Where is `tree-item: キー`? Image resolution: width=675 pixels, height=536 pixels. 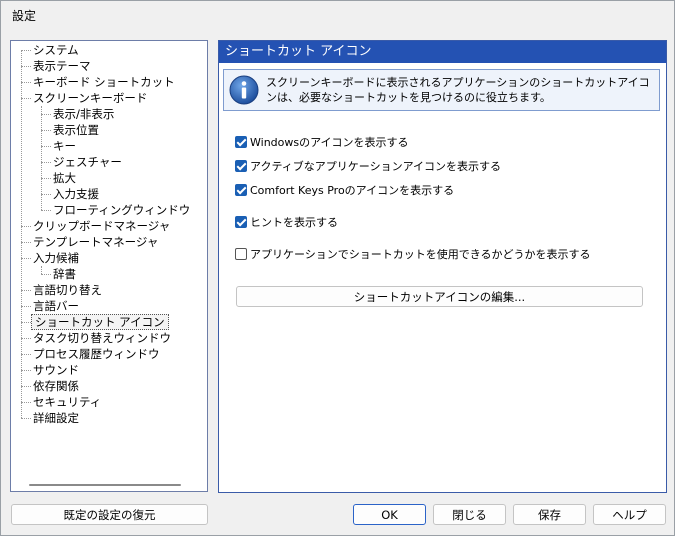
tree-item: キー is located at coordinates (64, 146).